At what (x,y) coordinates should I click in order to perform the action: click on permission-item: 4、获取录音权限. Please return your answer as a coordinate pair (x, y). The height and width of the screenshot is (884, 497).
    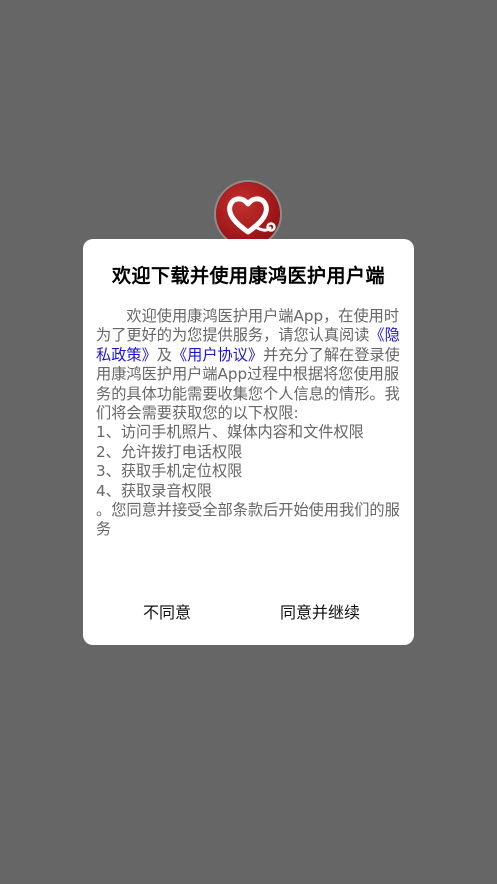
    Looking at the image, I should click on (154, 490).